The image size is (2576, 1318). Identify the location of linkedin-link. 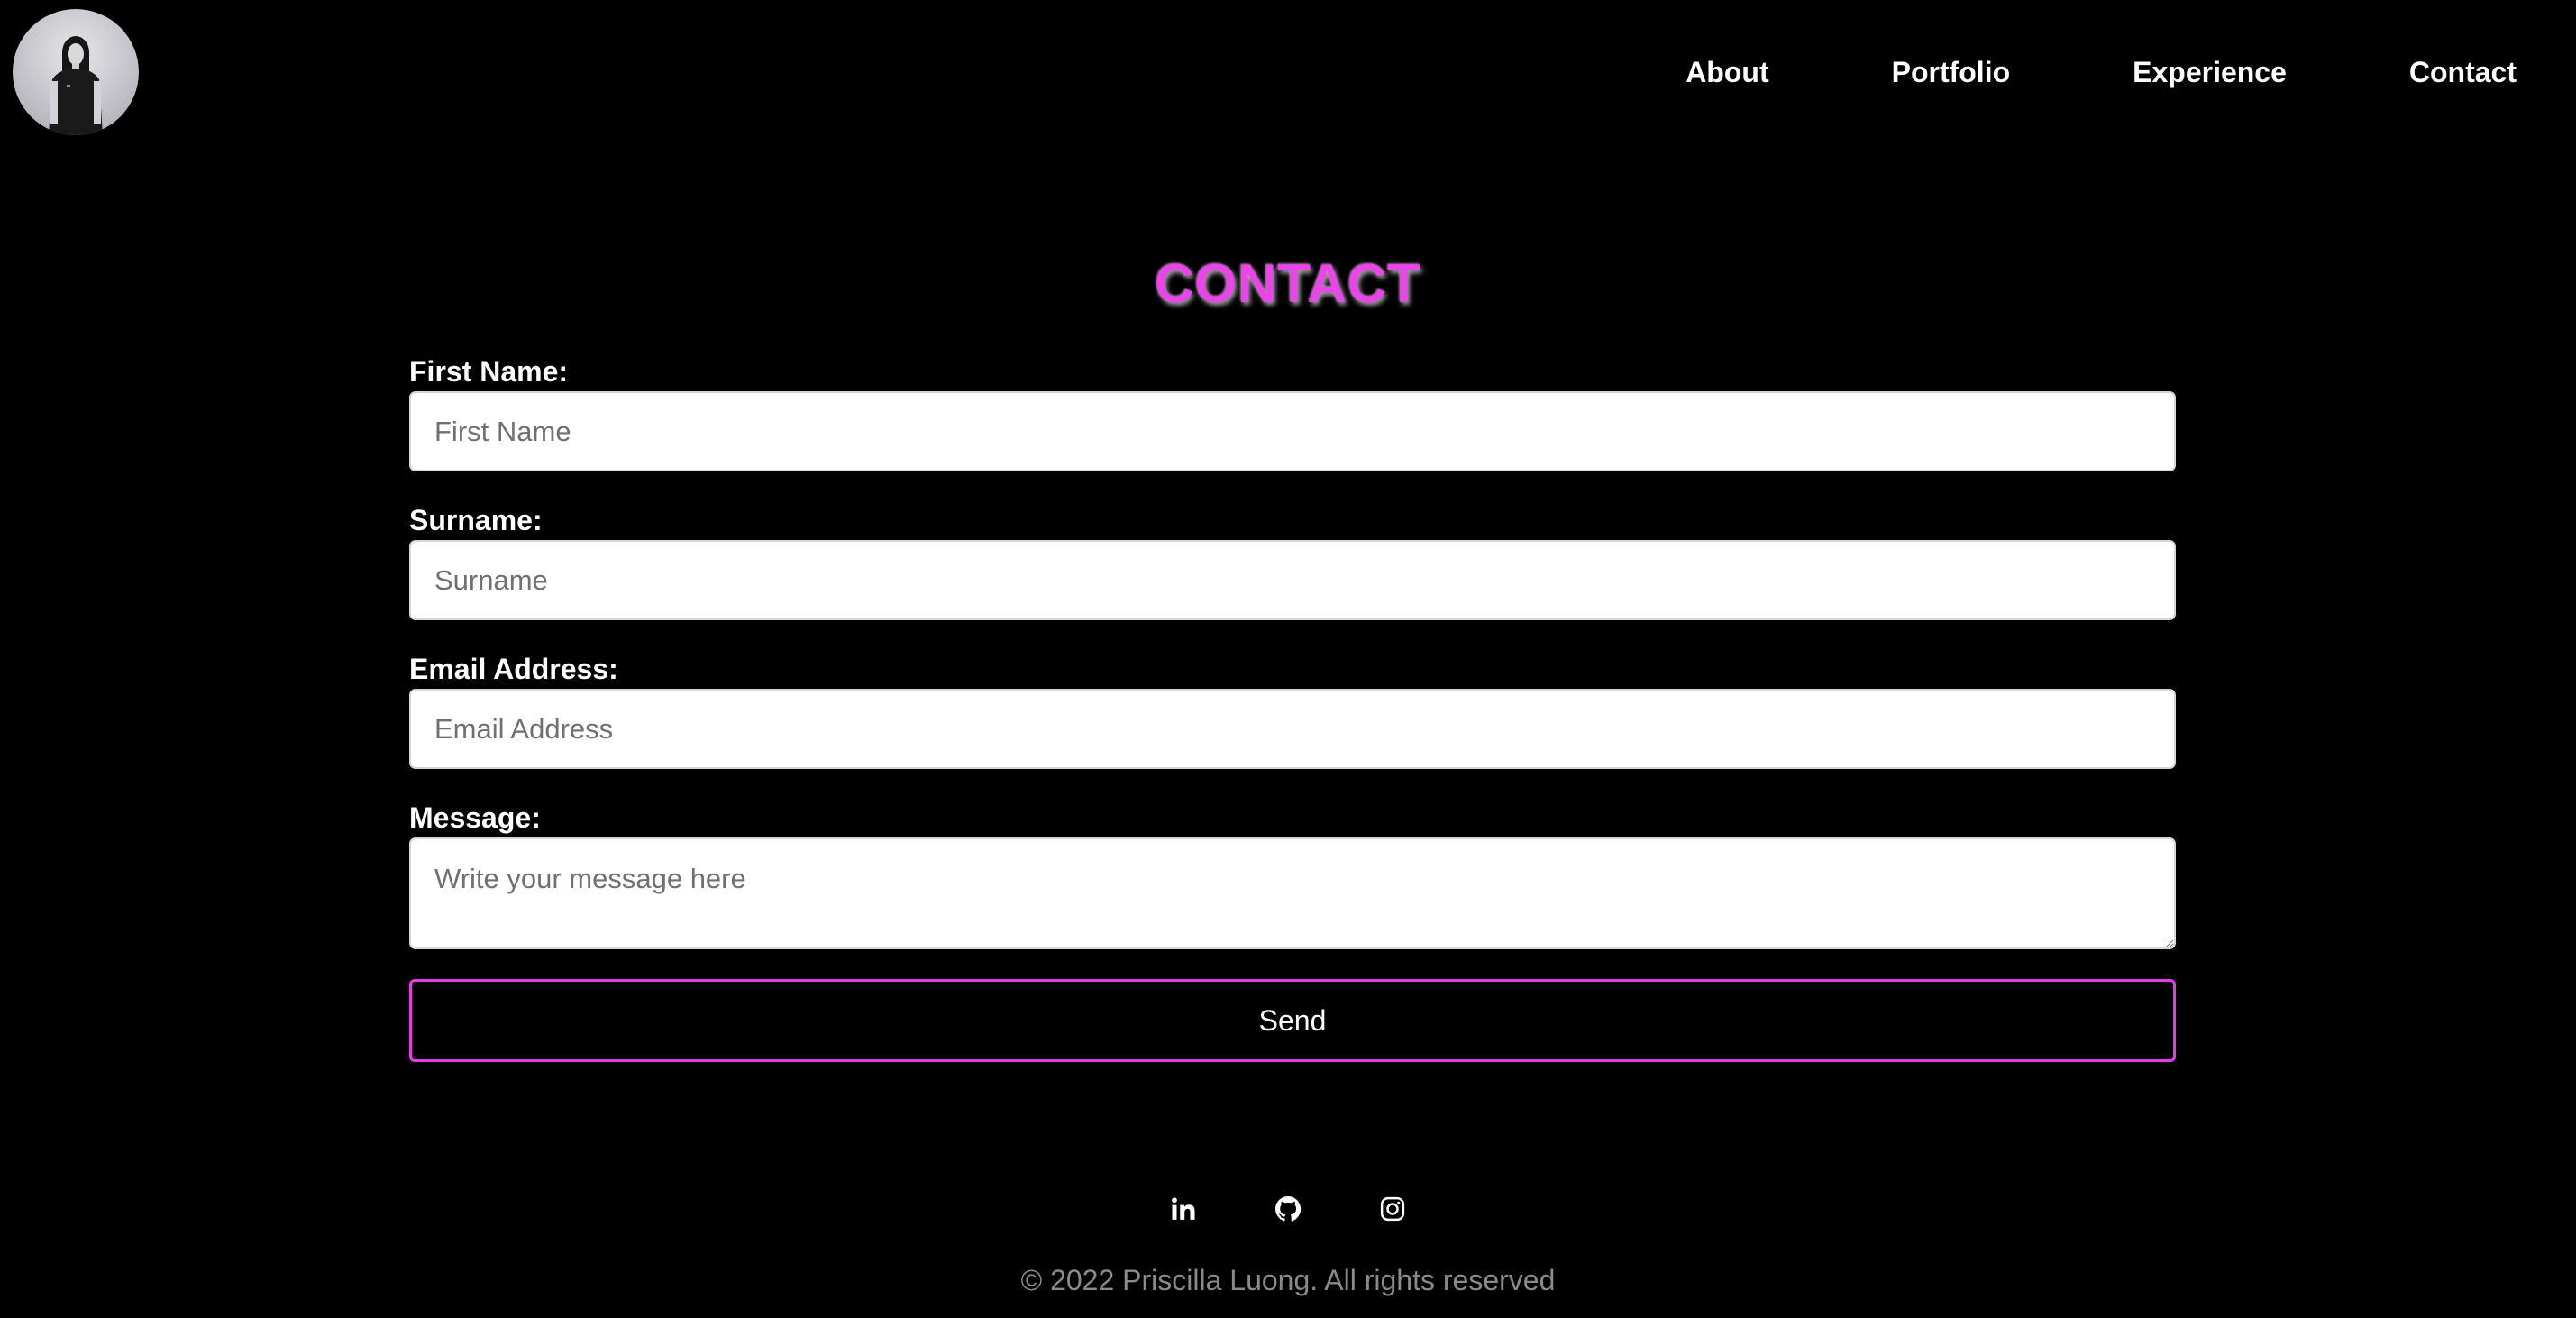
(1183, 1209).